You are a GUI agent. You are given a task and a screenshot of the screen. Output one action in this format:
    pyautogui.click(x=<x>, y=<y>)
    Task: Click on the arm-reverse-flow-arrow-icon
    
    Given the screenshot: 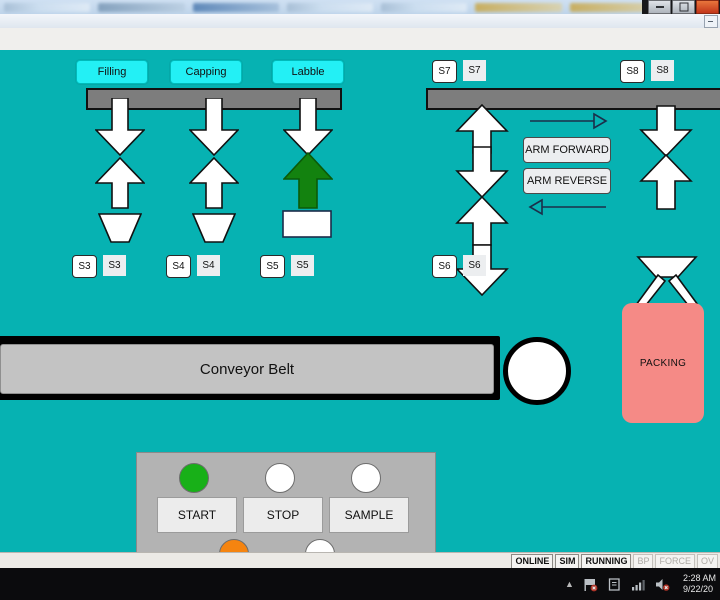 What is the action you would take?
    pyautogui.click(x=568, y=209)
    